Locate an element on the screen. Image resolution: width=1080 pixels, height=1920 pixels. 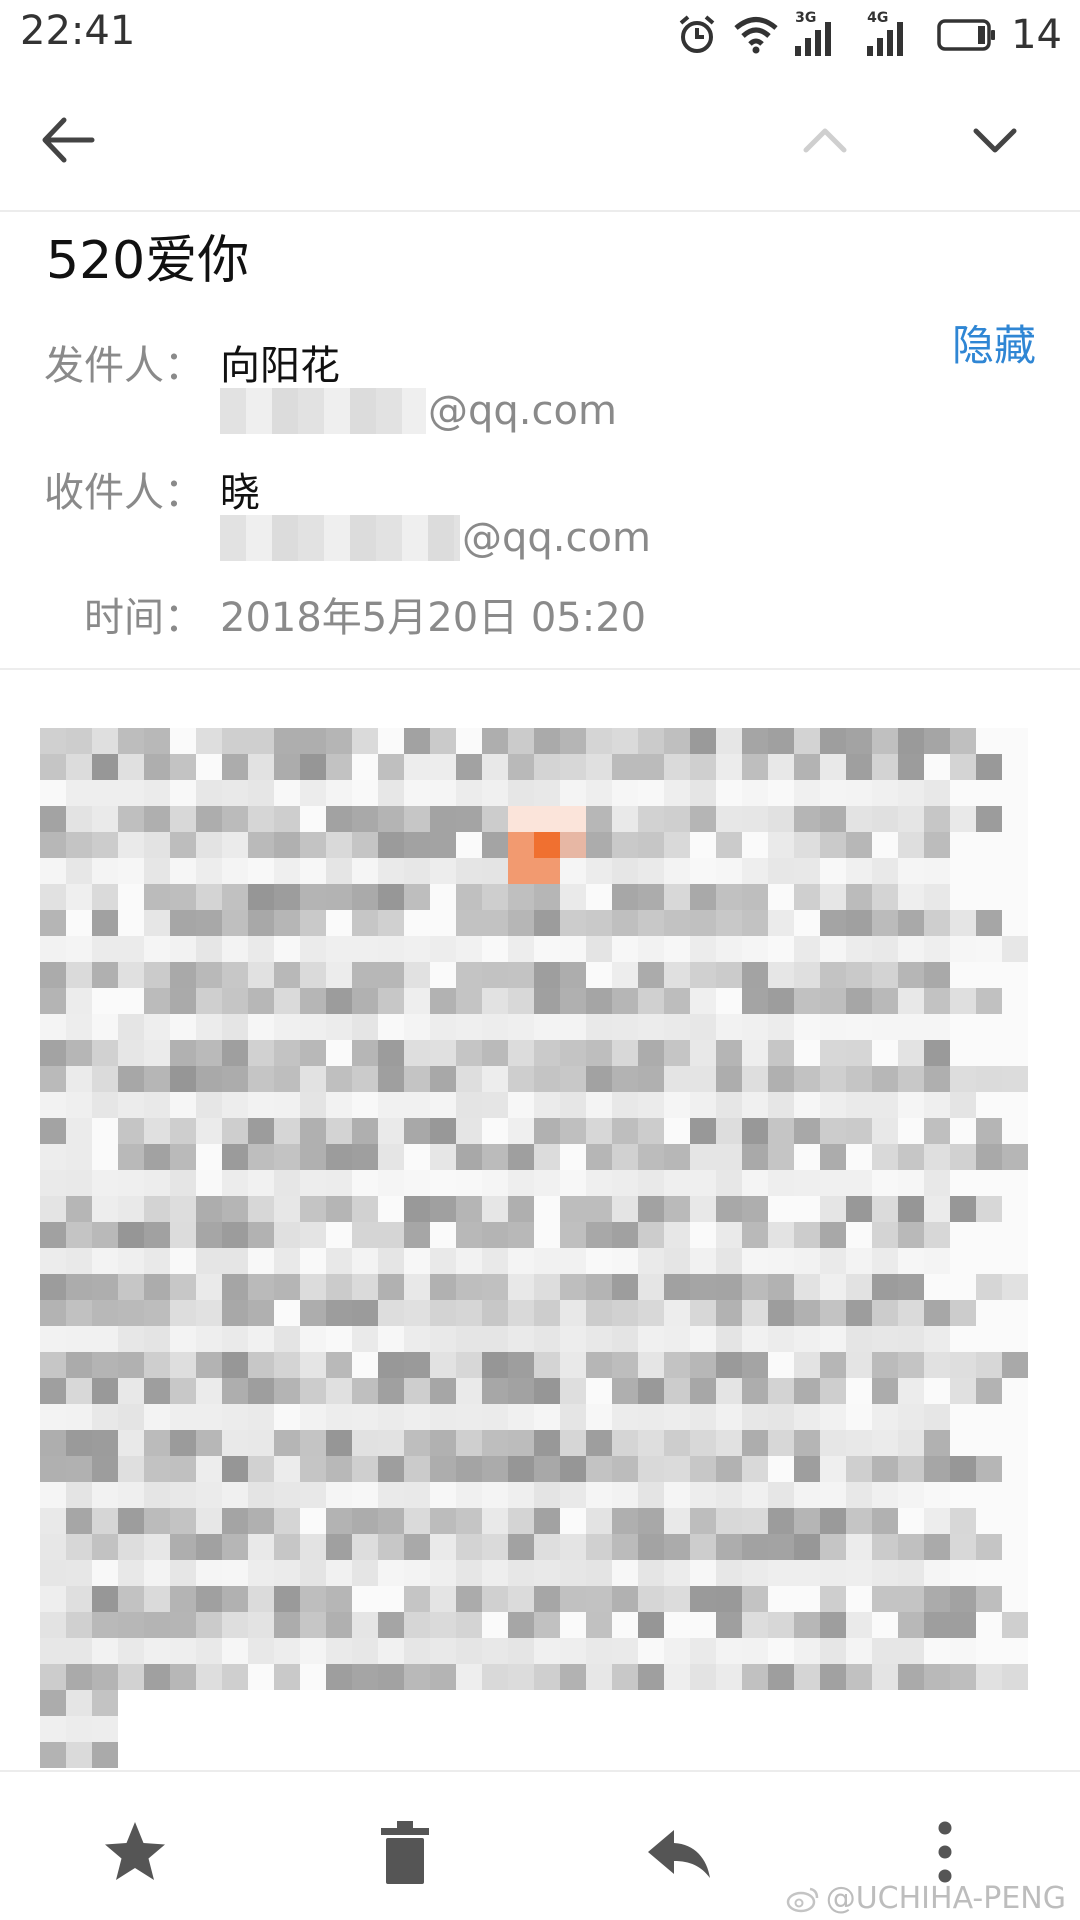
sender-name: 向阳花 is located at coordinates (280, 362).